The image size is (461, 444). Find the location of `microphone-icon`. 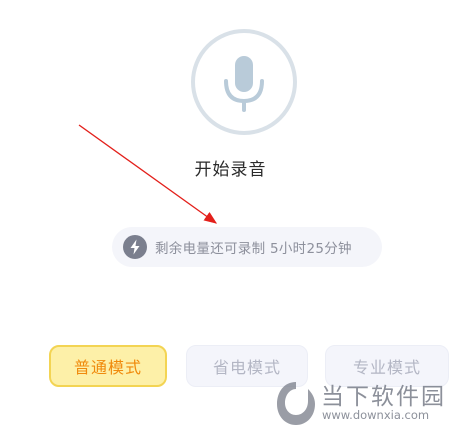

microphone-icon is located at coordinates (244, 84).